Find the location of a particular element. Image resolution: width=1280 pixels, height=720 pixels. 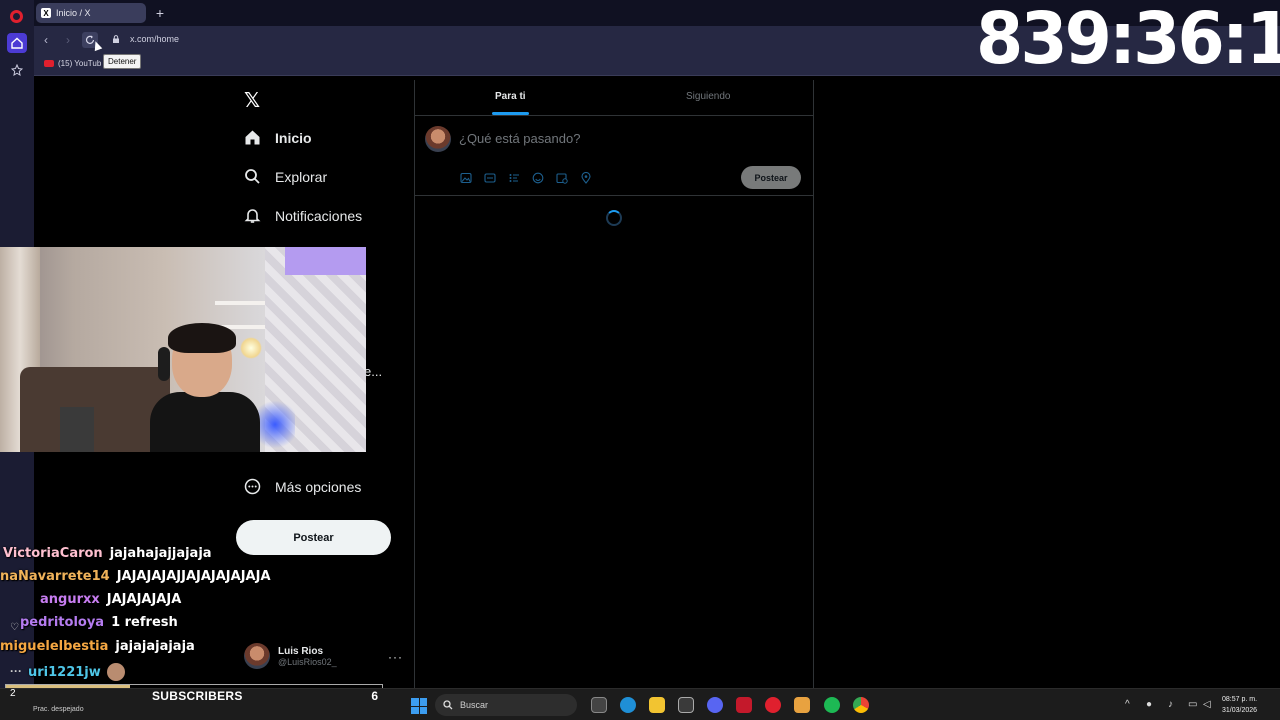

new-tab-button: + is located at coordinates (160, 13).